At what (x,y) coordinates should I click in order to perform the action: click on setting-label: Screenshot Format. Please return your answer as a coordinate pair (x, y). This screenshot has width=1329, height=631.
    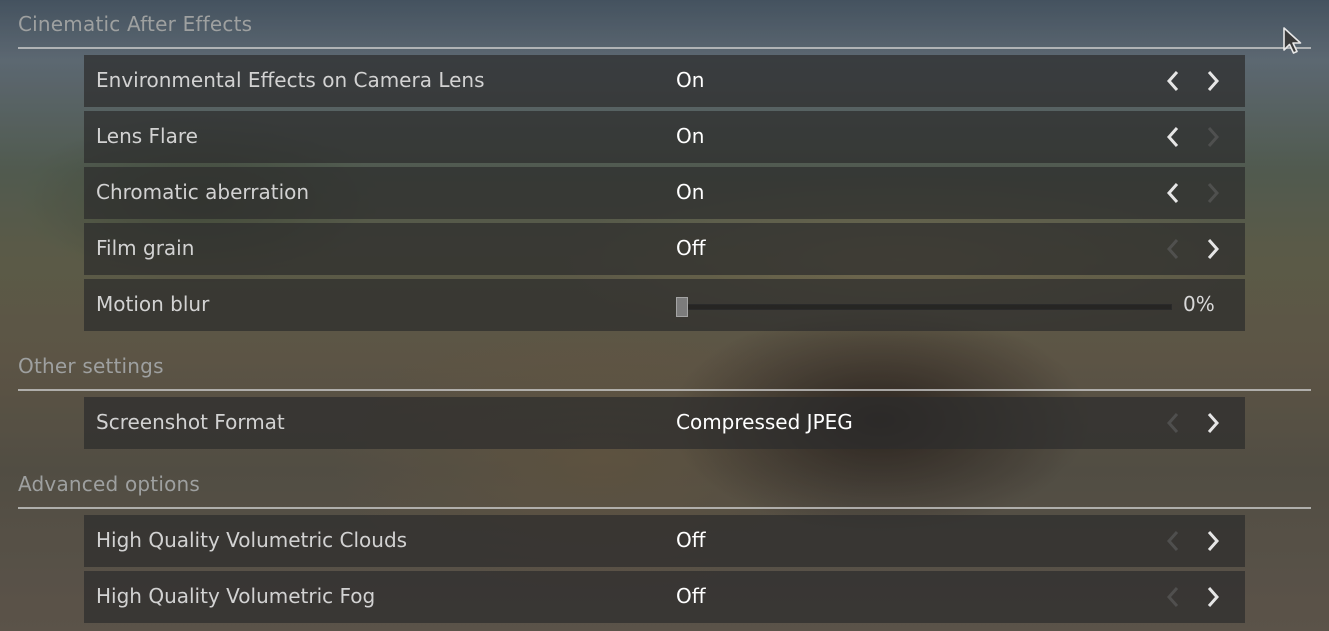
    Looking at the image, I should click on (190, 422).